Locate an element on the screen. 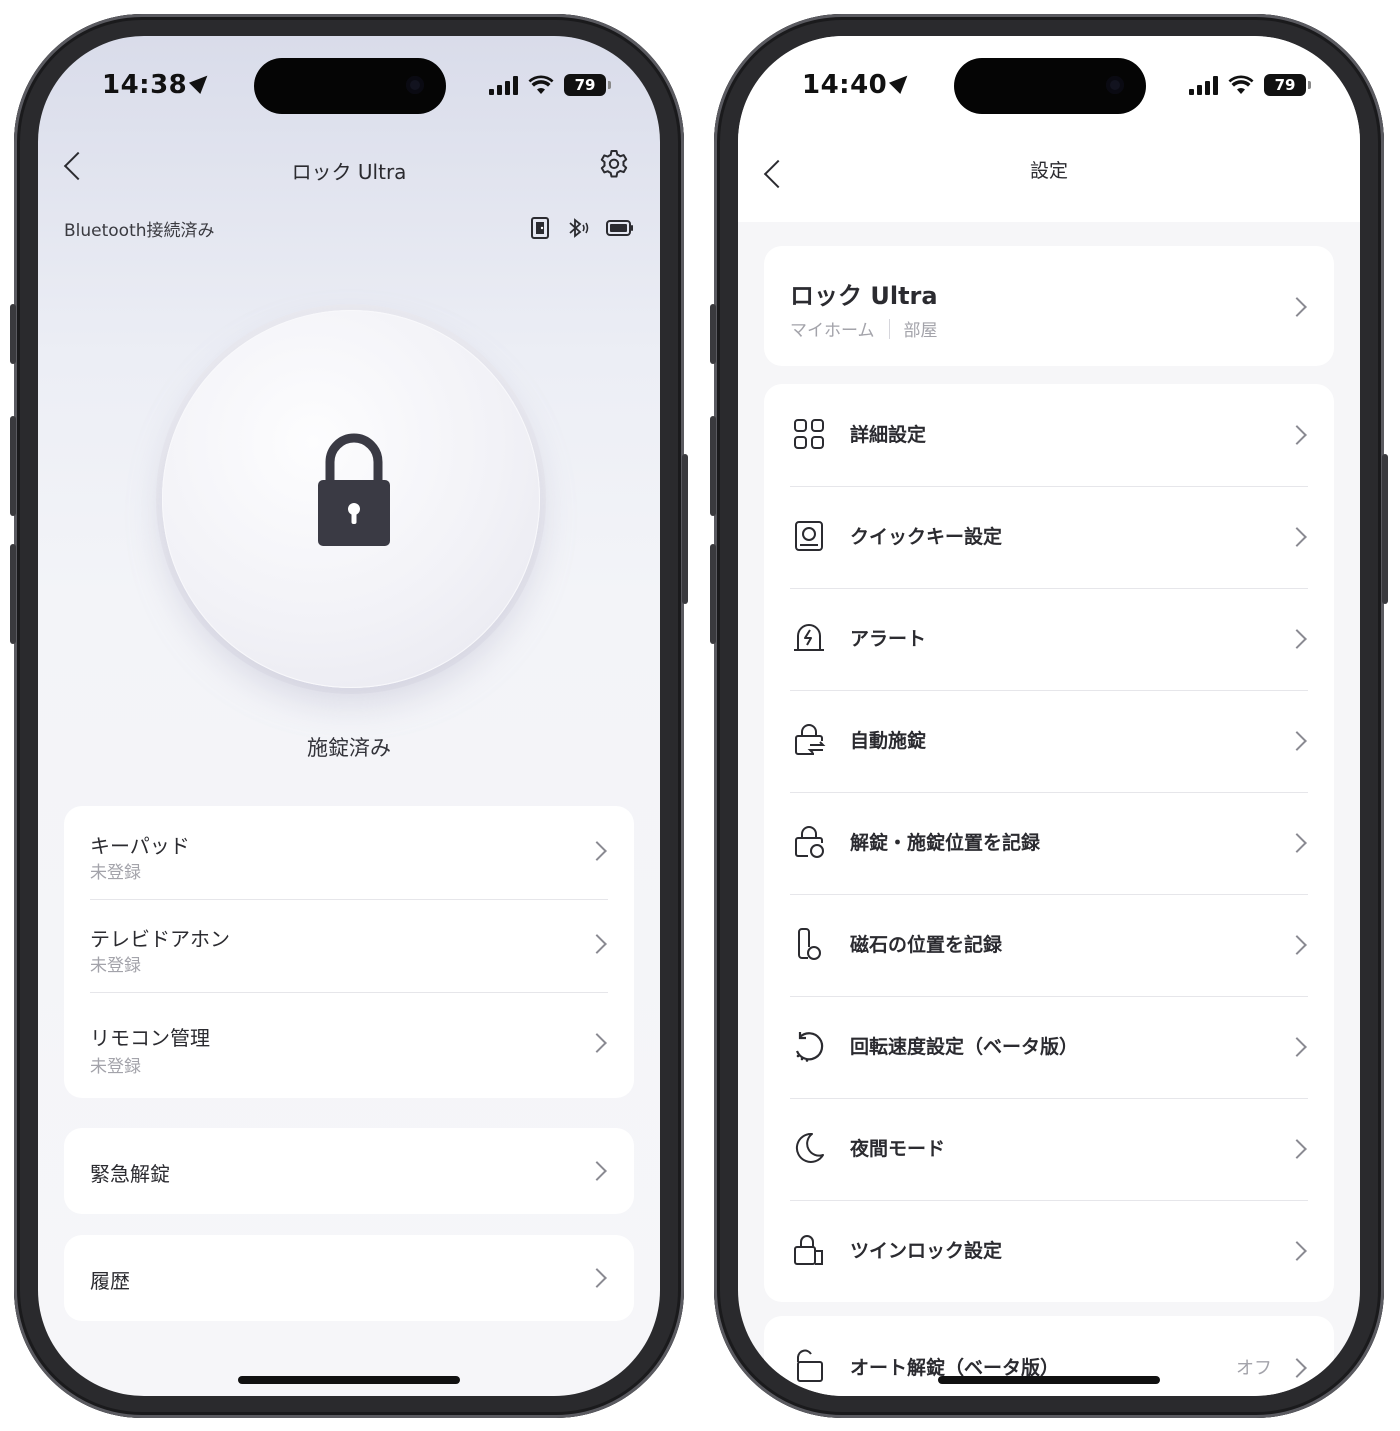 Image resolution: width=1400 pixels, height=1431 pixels. divider is located at coordinates (889, 328).